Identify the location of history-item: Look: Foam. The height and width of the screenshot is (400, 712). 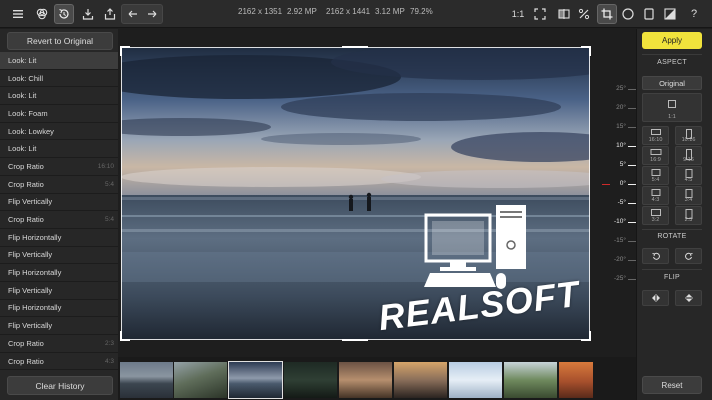
(59, 114).